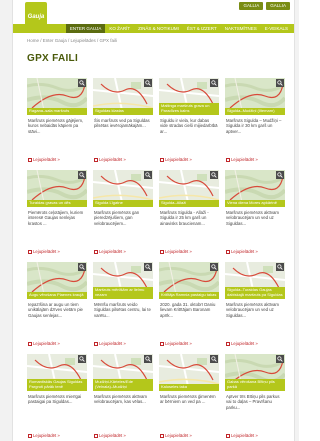 The width and height of the screenshot is (320, 441). What do you see at coordinates (123, 385) in the screenshot?
I see `card-title: Mudžiņi-Kārteles/Ede (Velnala)–Mudžiņi` at bounding box center [123, 385].